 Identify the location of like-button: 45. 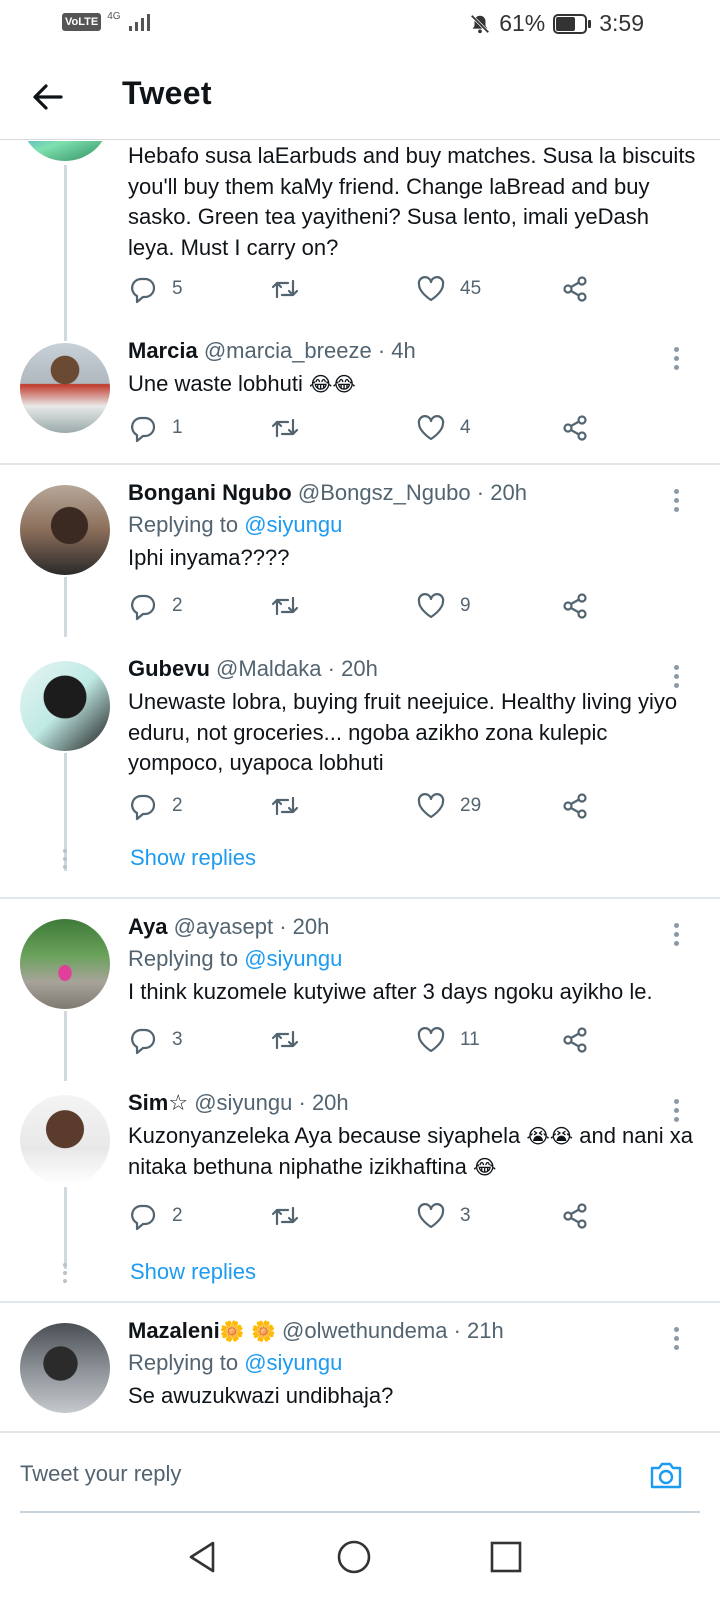
(448, 289).